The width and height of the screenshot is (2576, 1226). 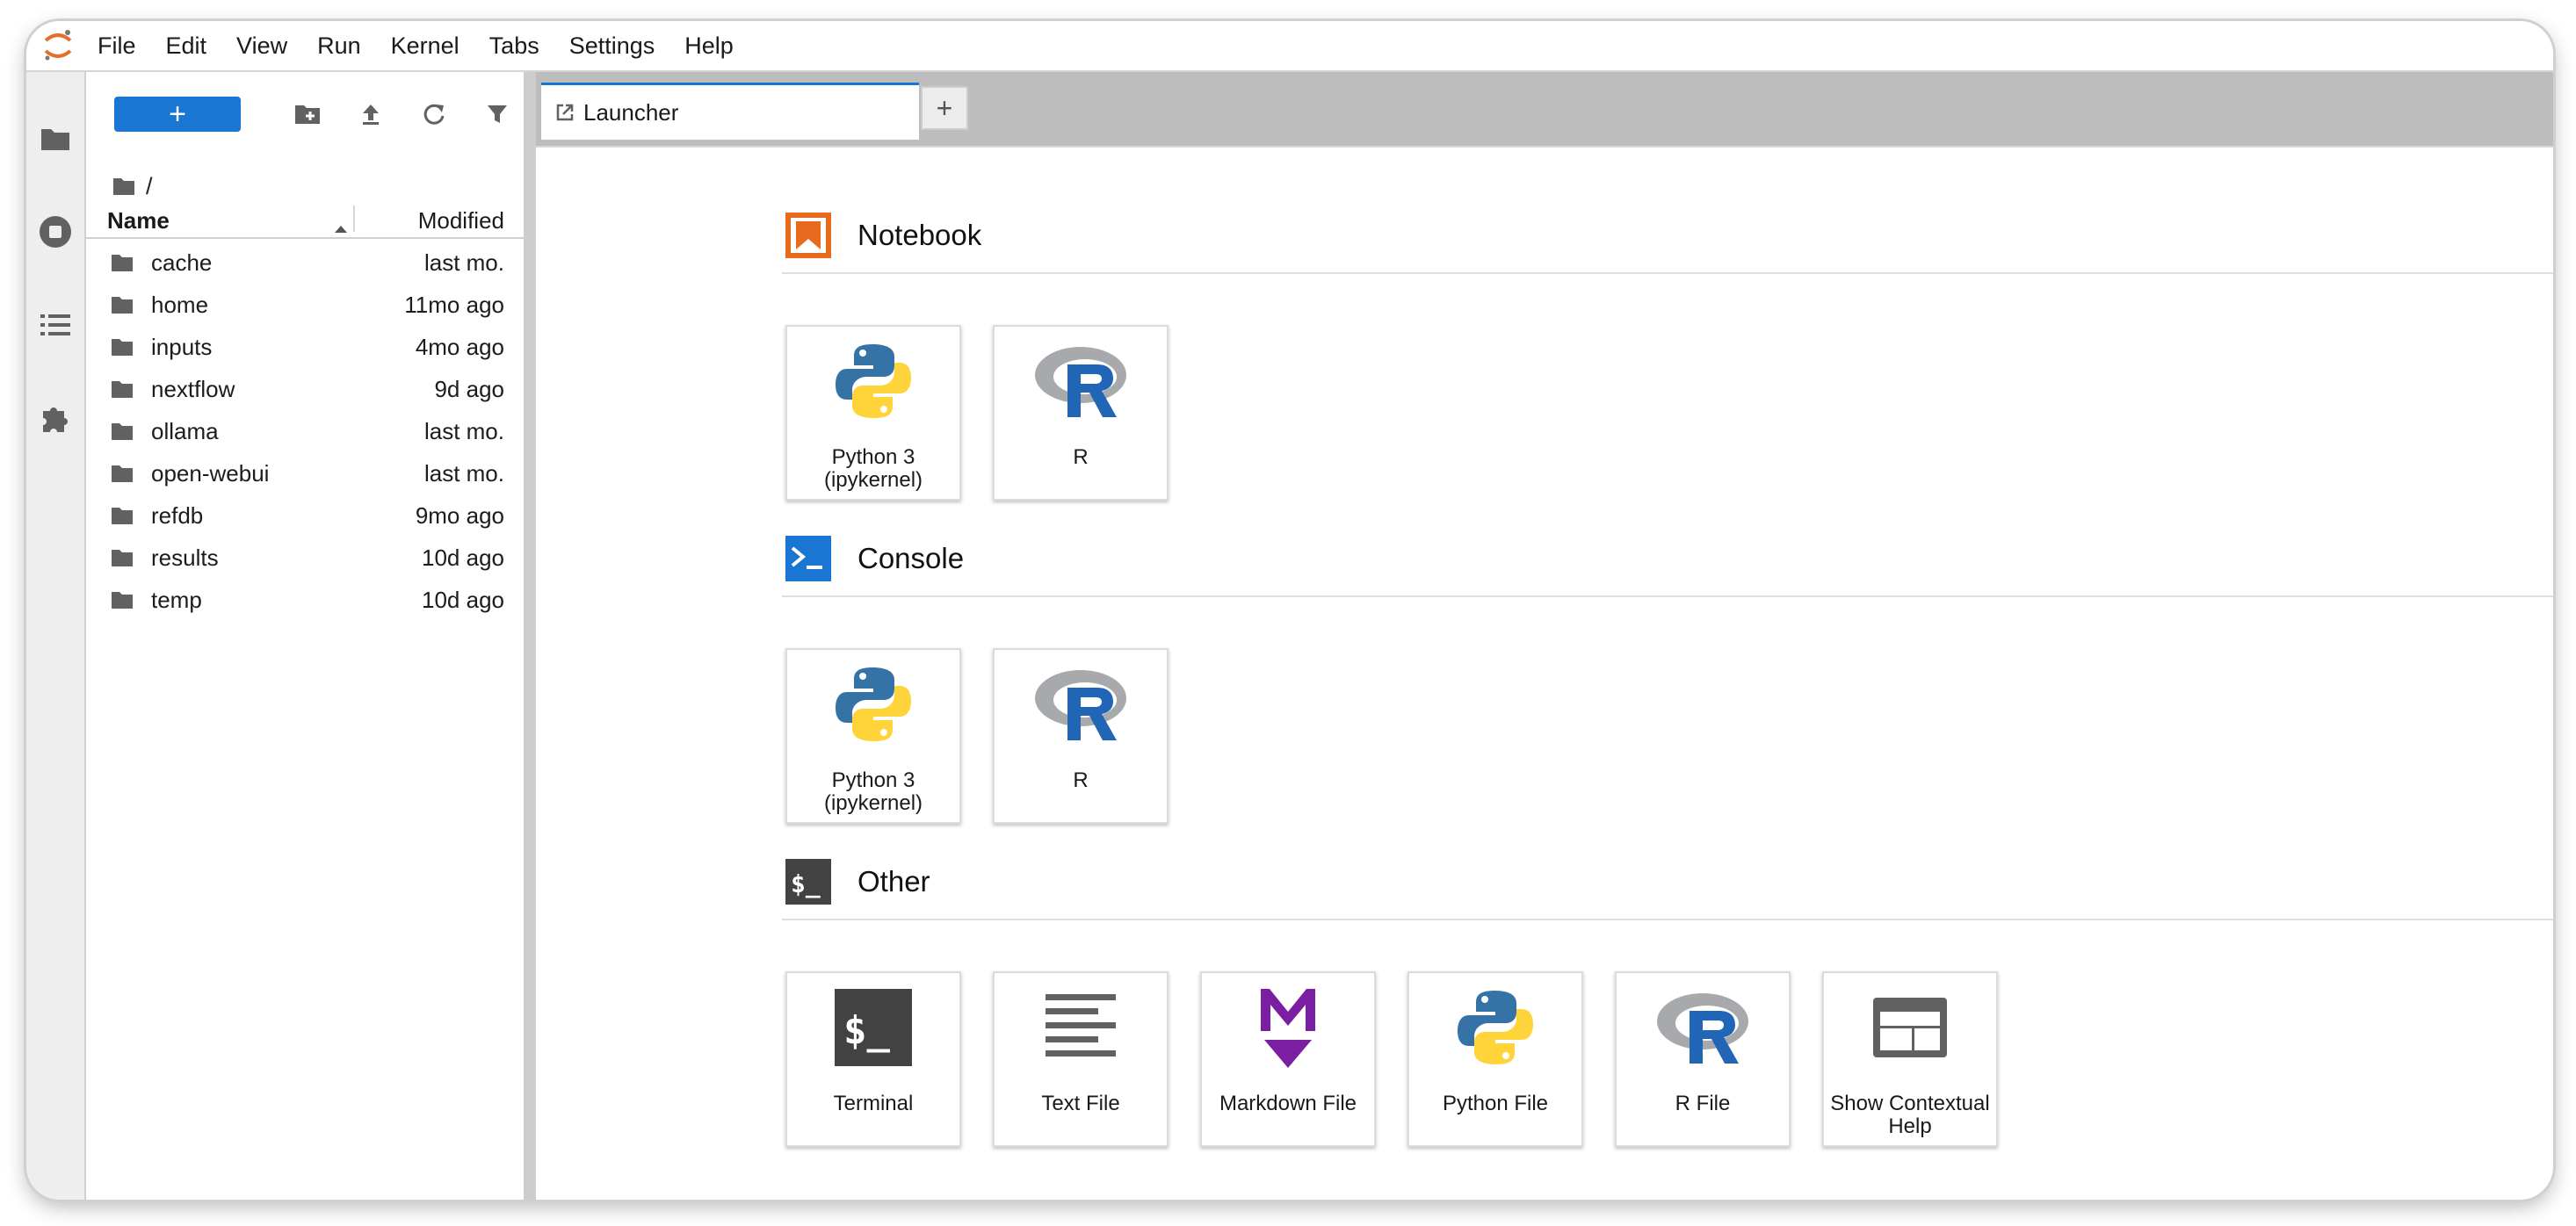 What do you see at coordinates (1288, 1103) in the screenshot?
I see `card-label: Markdown File` at bounding box center [1288, 1103].